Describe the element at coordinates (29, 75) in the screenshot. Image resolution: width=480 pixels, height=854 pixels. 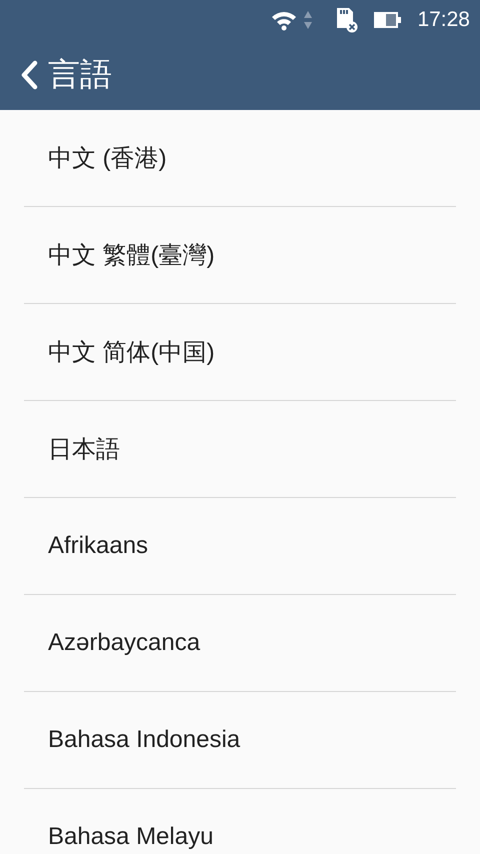
I see `back-icon` at that location.